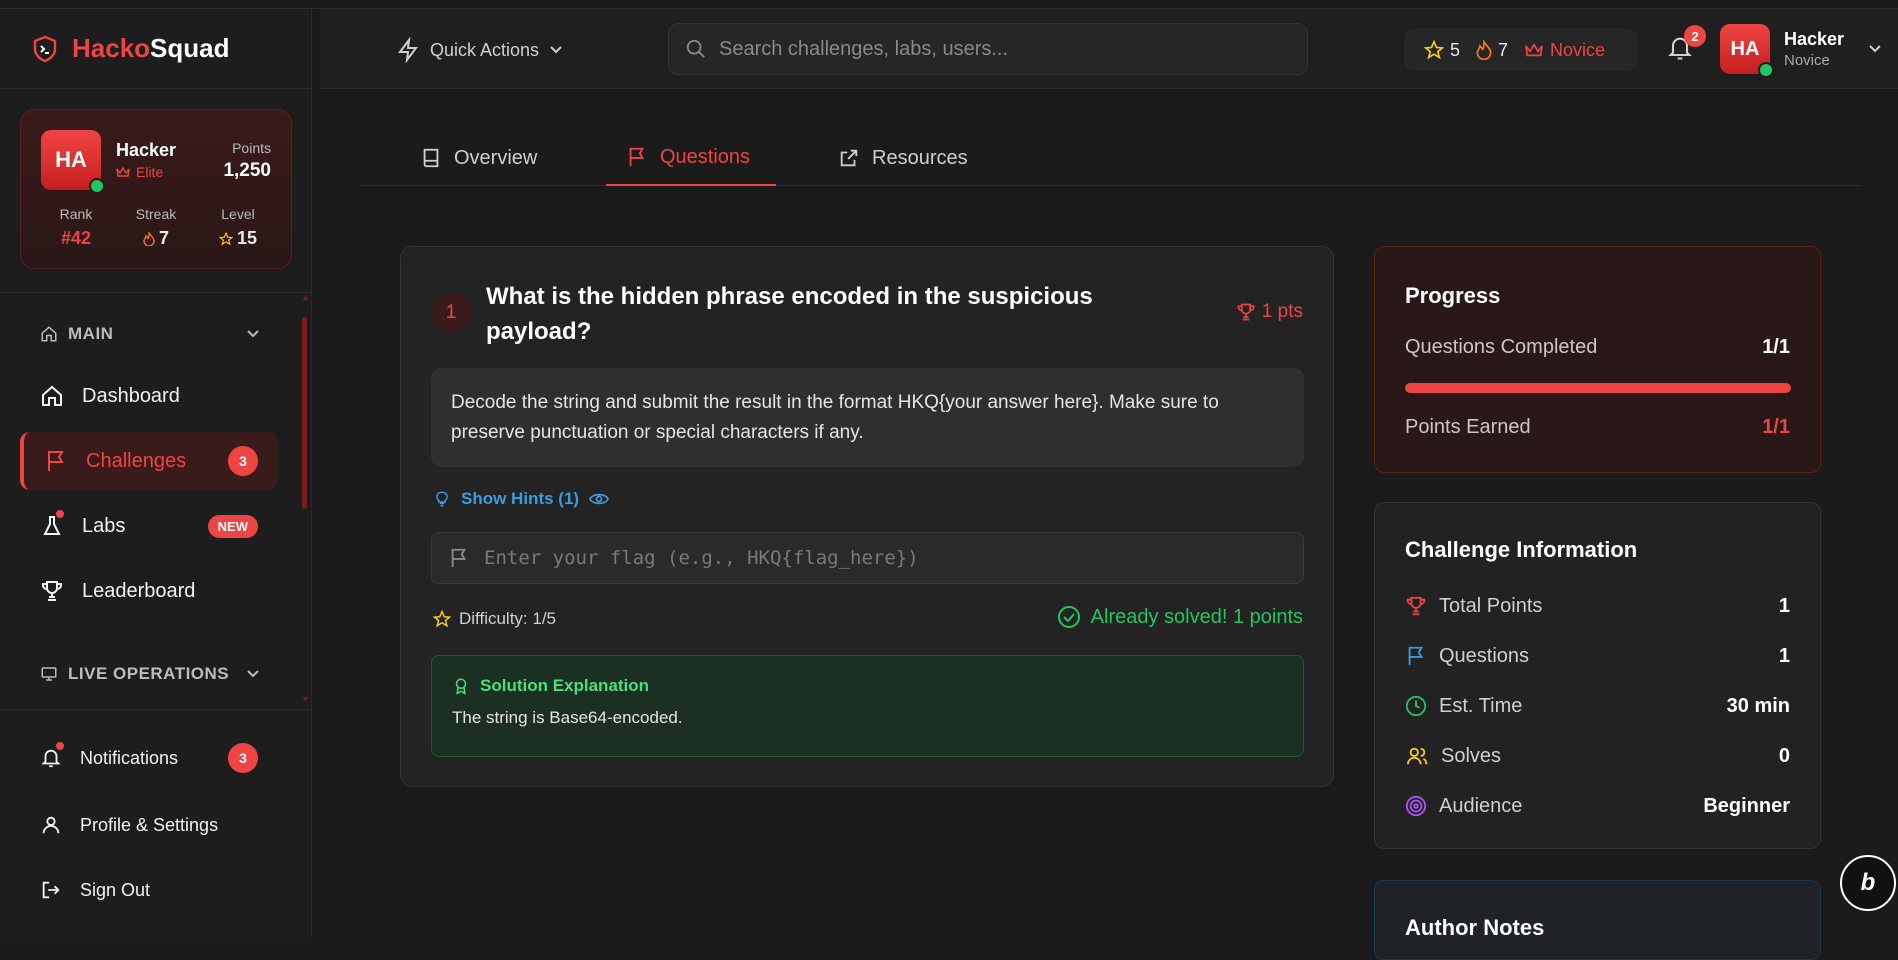  I want to click on streak-stat: 7, so click(1492, 50).